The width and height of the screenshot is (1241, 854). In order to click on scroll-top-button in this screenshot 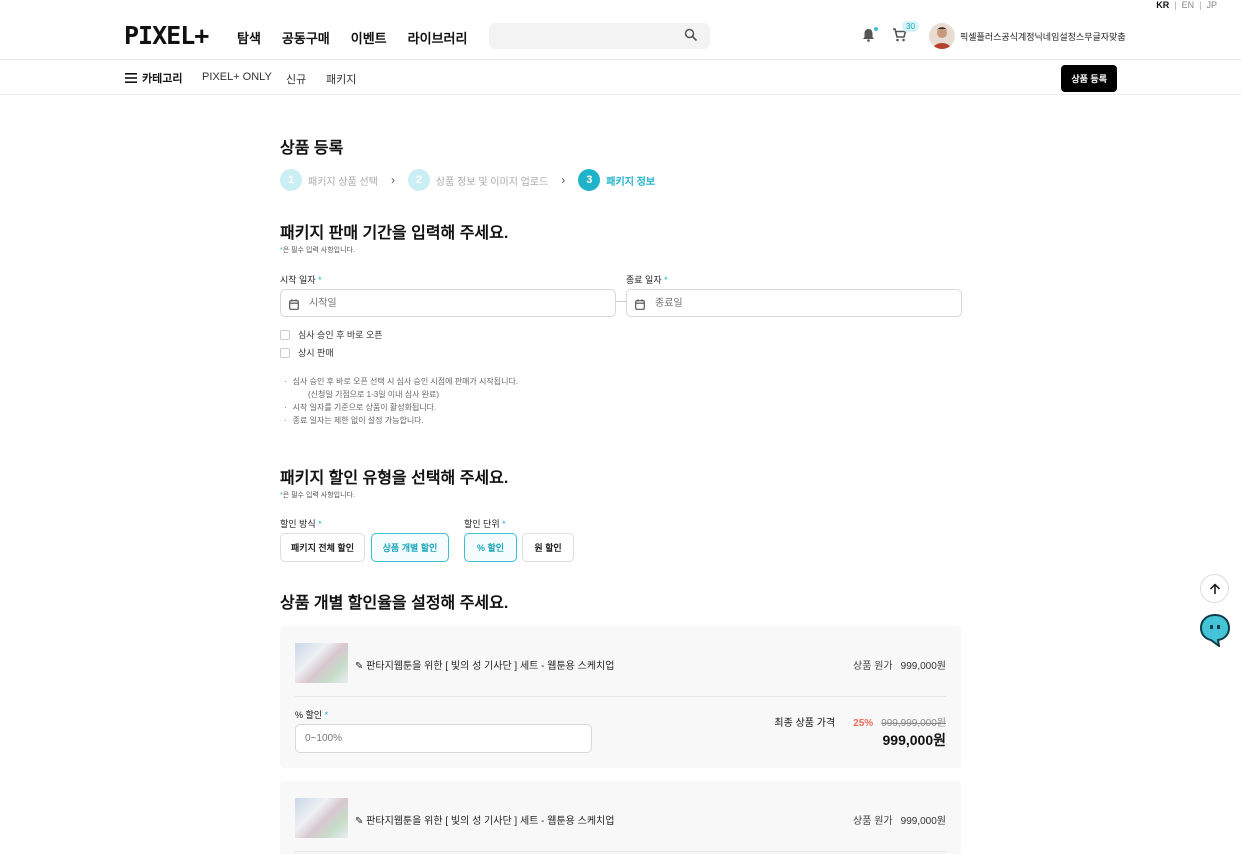, I will do `click(1214, 588)`.